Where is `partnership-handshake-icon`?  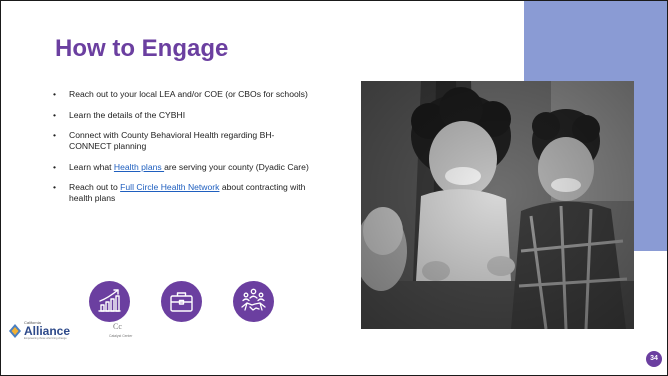 partnership-handshake-icon is located at coordinates (253, 301).